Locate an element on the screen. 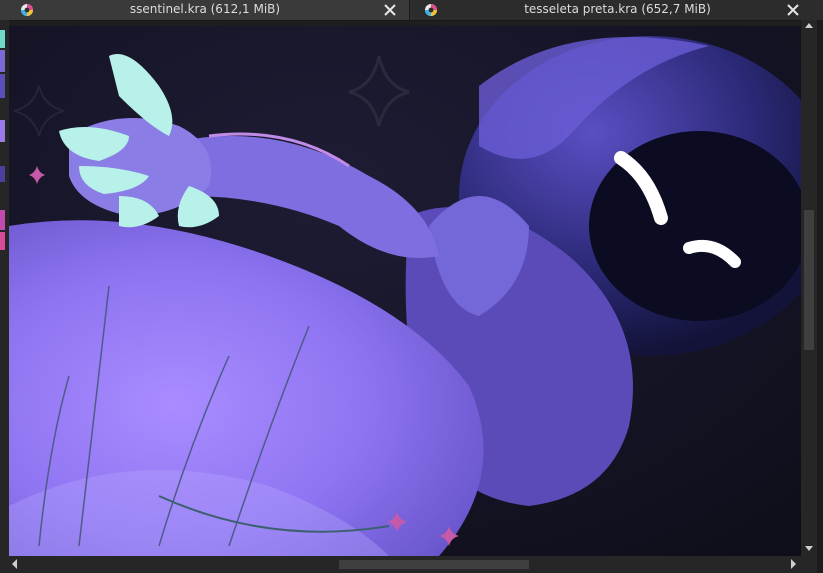  tab-ssentinel: ssentinel.kra (612,1 MiB) is located at coordinates (205, 10).